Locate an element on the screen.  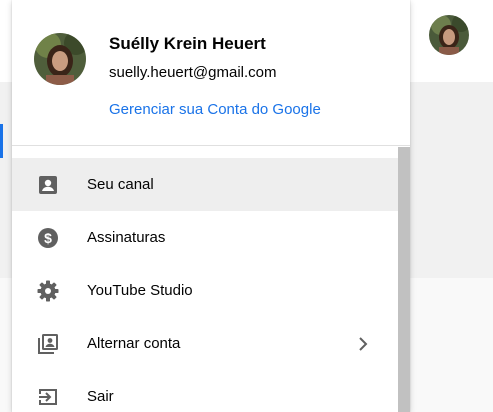
menu-item-your-channel: Seu canal is located at coordinates (205, 184).